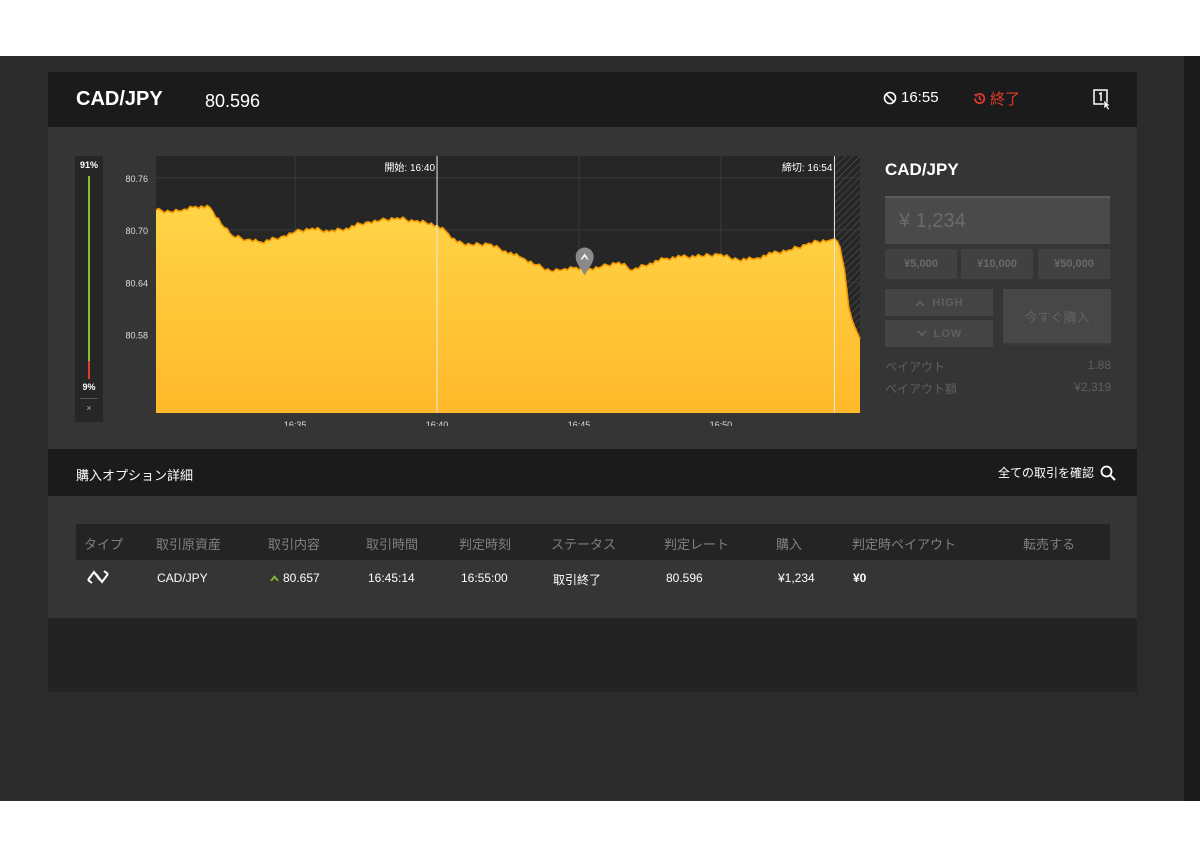 Image resolution: width=1200 pixels, height=856 pixels. What do you see at coordinates (577, 580) in the screenshot?
I see `row-status: 取引終了` at bounding box center [577, 580].